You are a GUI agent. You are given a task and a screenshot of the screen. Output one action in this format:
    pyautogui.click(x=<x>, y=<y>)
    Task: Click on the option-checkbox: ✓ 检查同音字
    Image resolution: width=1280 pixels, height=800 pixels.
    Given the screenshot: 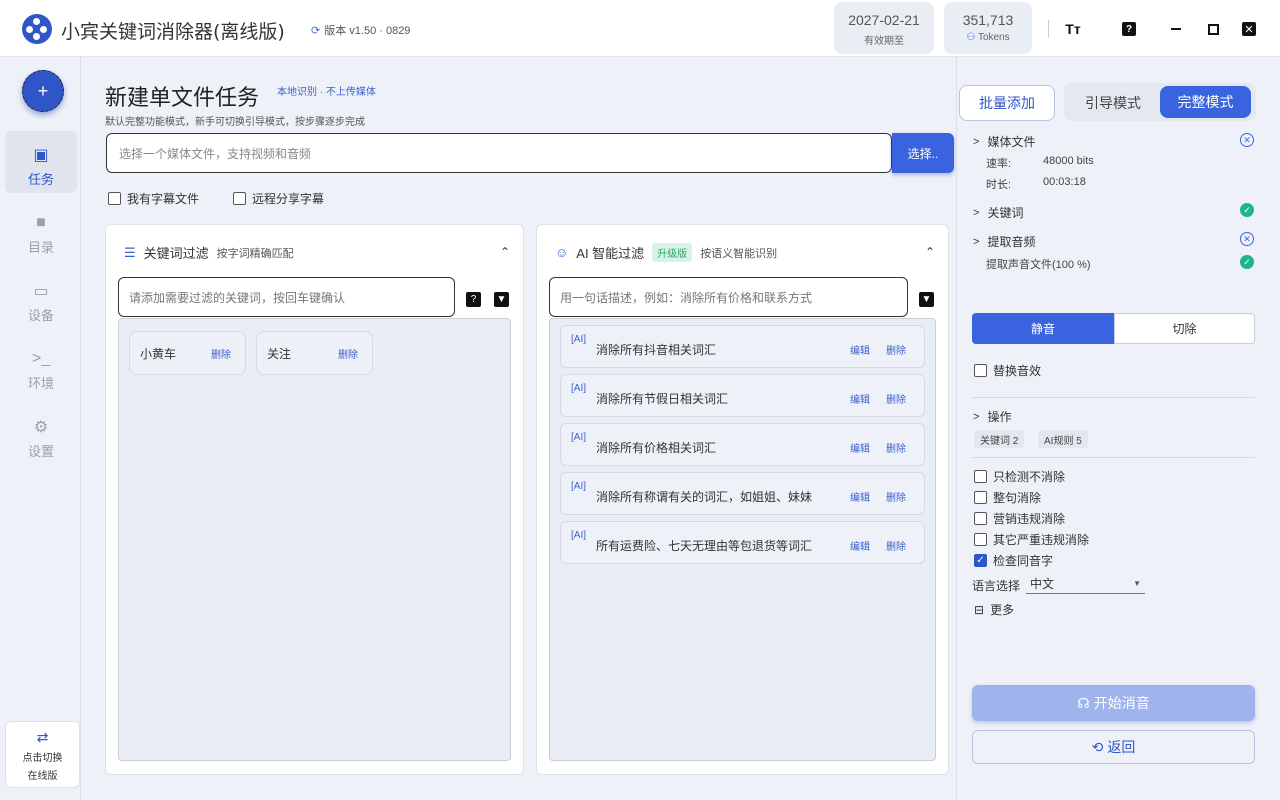 What is the action you would take?
    pyautogui.click(x=1013, y=560)
    